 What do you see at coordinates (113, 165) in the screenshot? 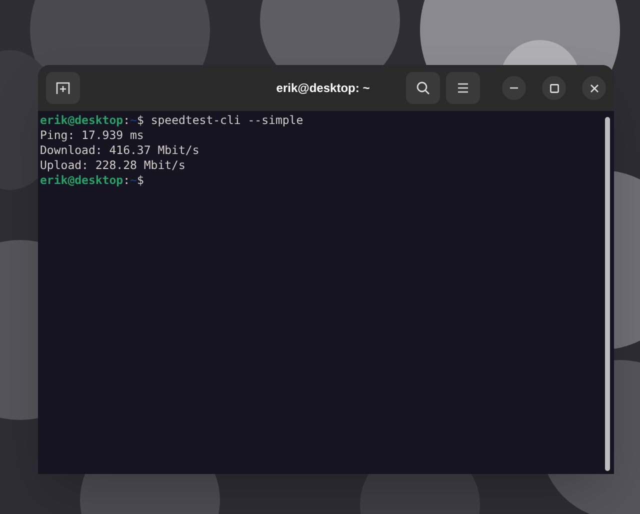
I see `output-line: Upload: 228.28 Mbit/s` at bounding box center [113, 165].